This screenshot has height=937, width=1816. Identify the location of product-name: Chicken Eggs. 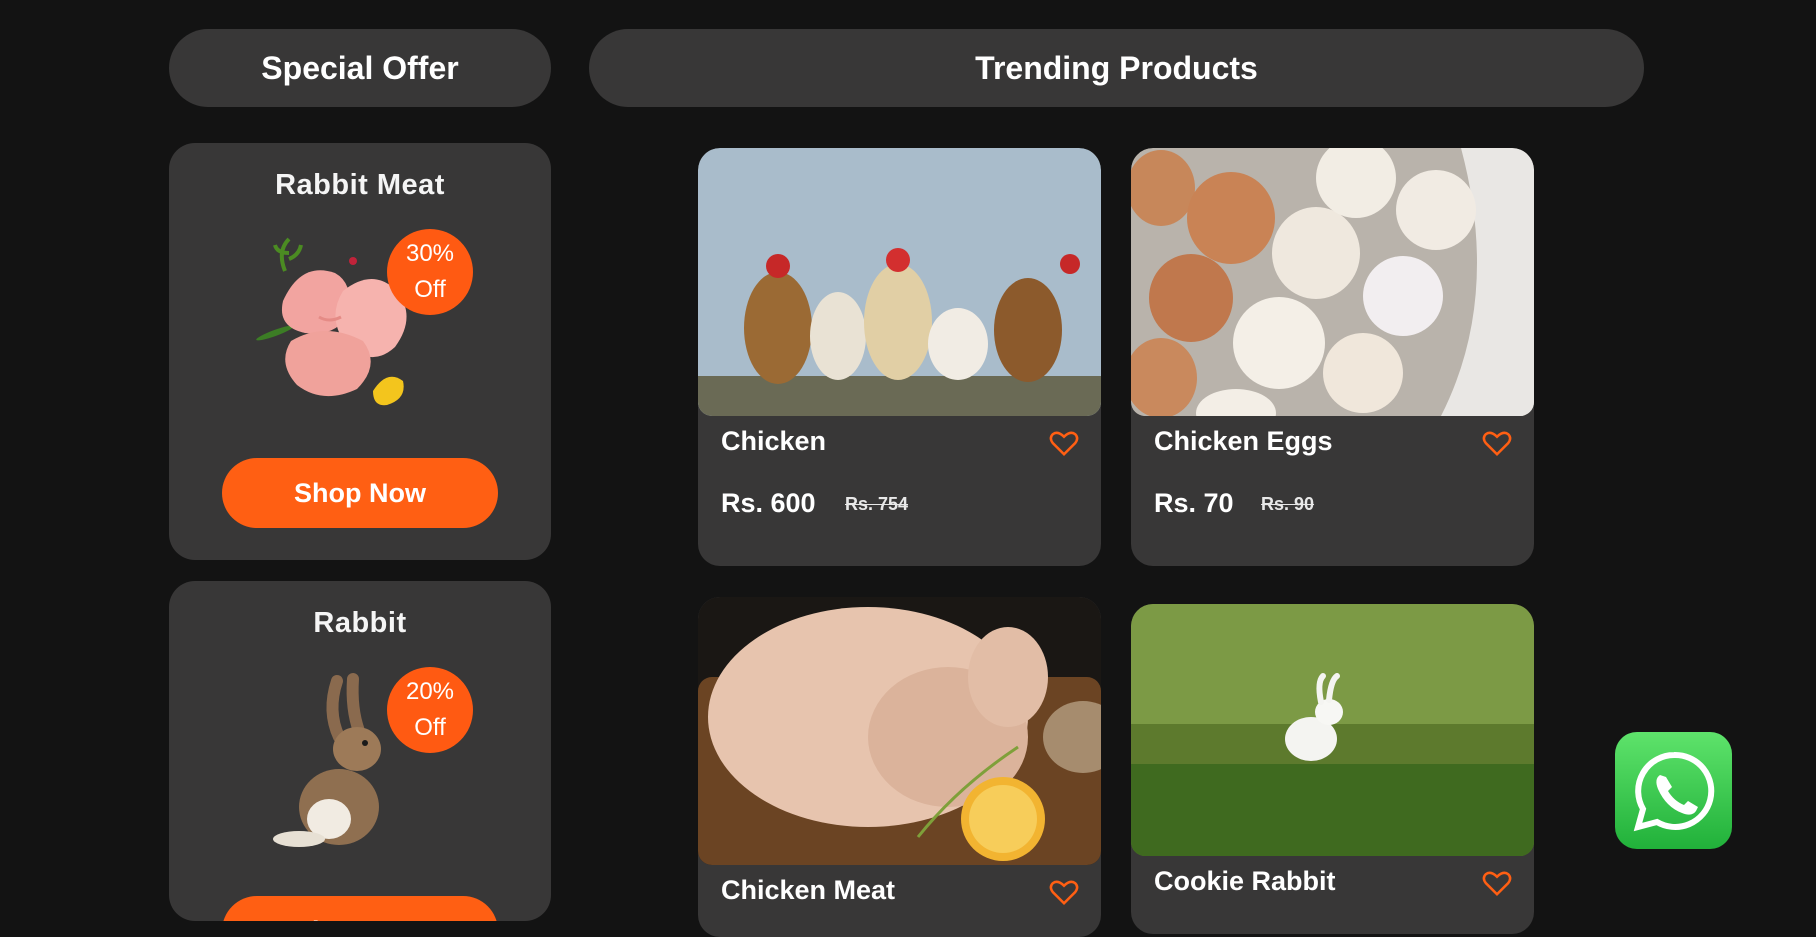
(1243, 441).